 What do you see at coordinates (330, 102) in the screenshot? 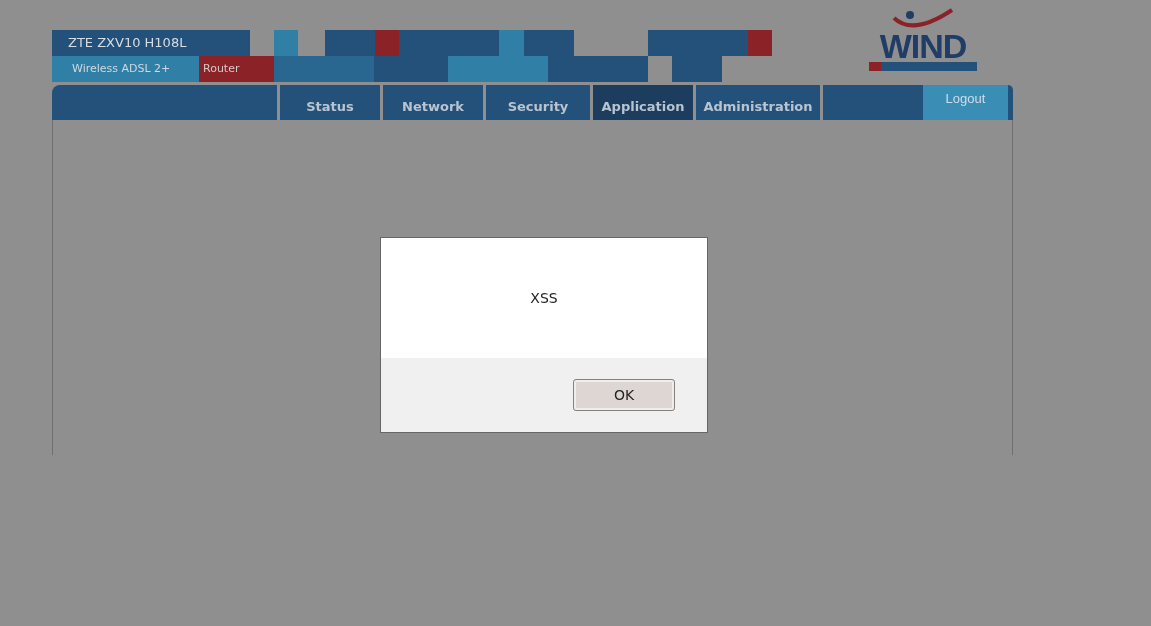
I see `nav-tab: Status` at bounding box center [330, 102].